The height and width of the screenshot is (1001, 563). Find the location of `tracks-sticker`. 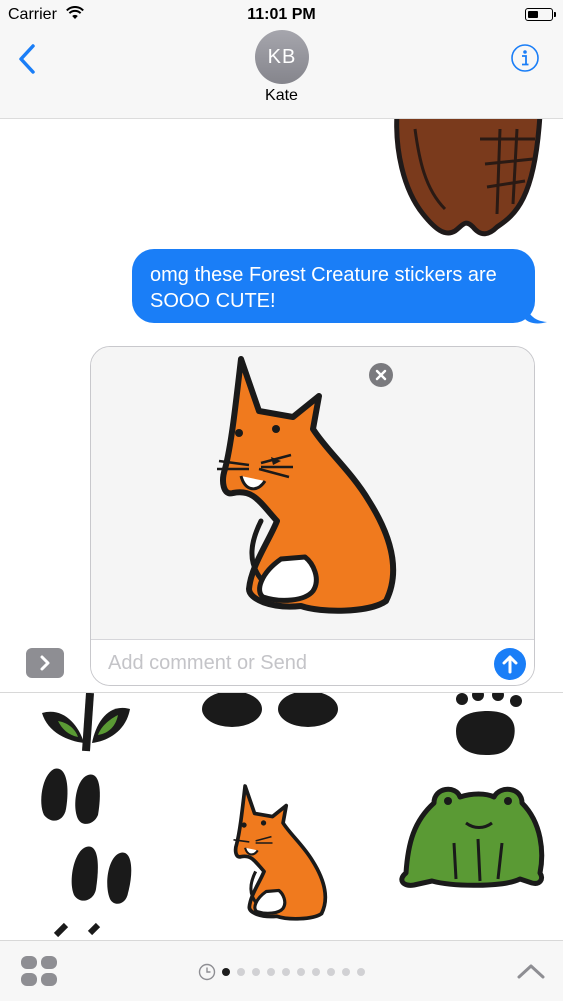

tracks-sticker is located at coordinates (270, 713).